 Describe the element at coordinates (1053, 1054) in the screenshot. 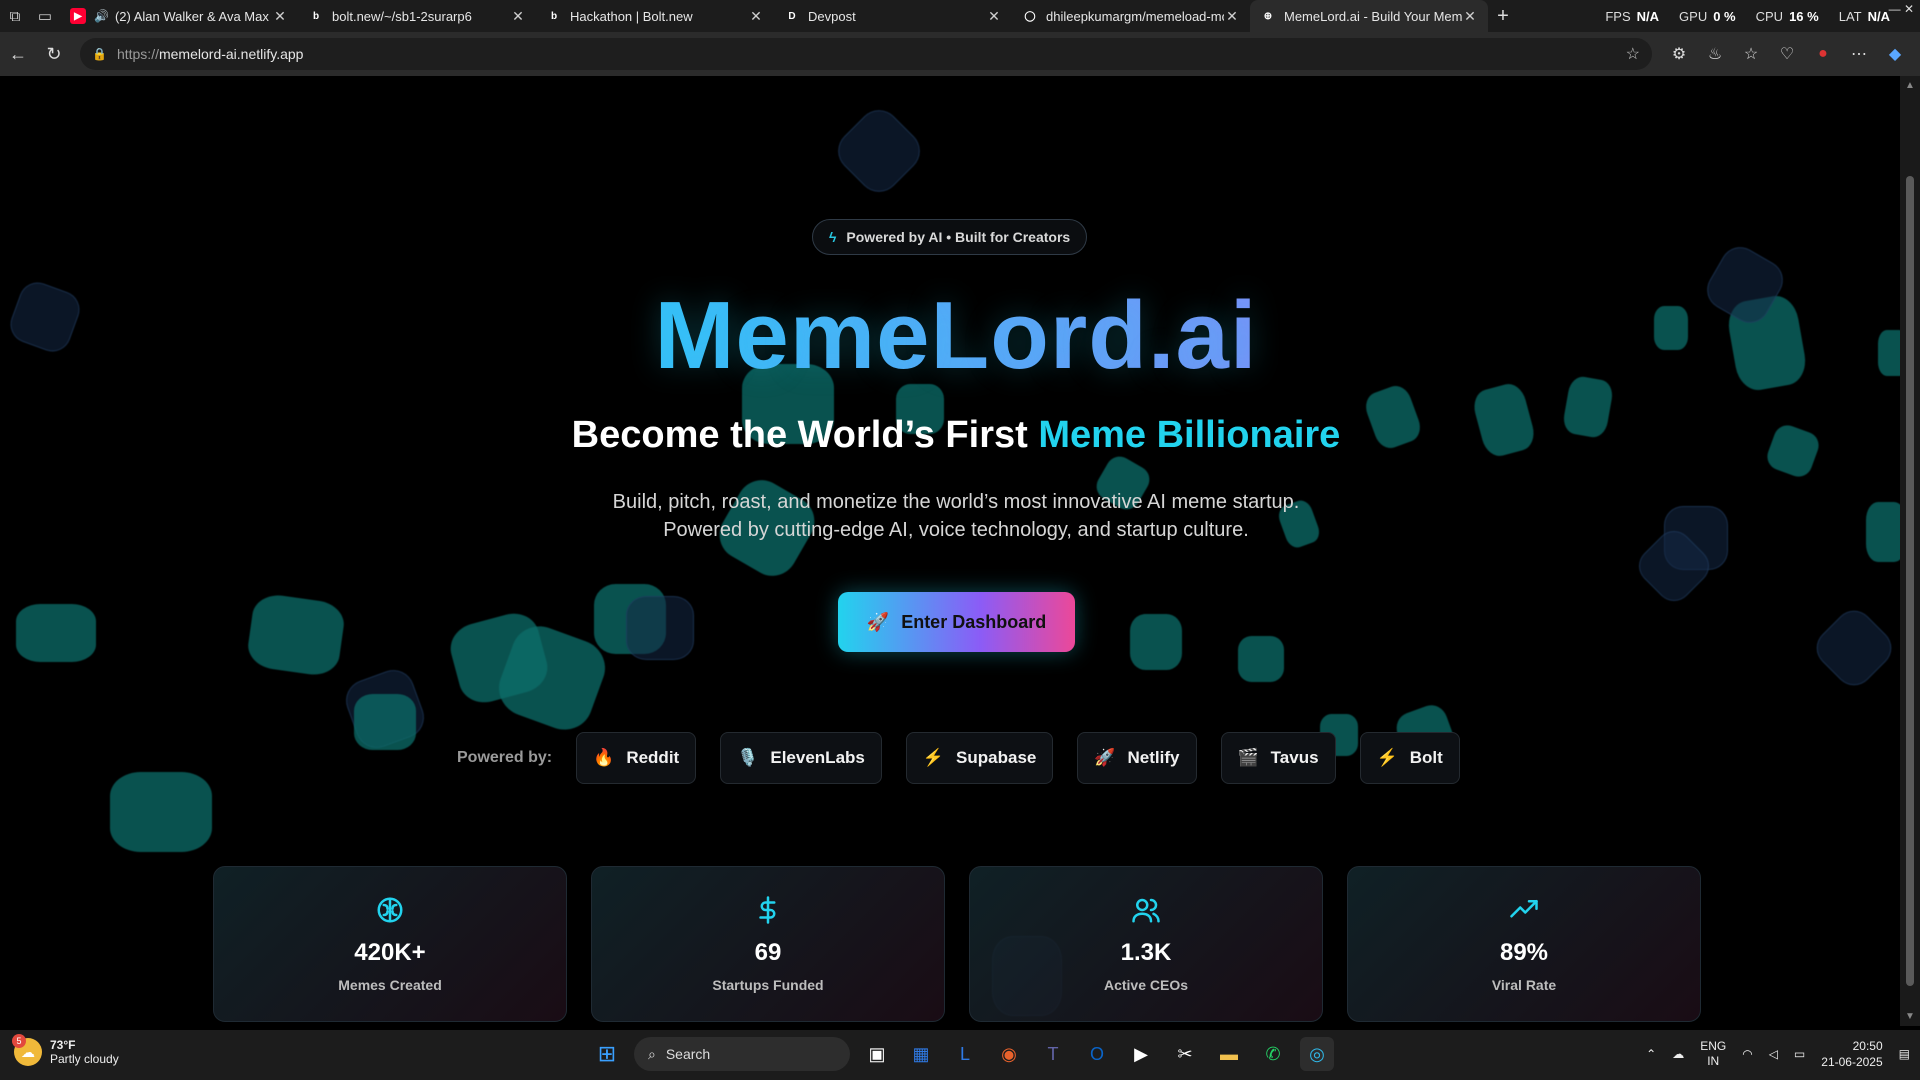

I see `teams-icon: T` at that location.